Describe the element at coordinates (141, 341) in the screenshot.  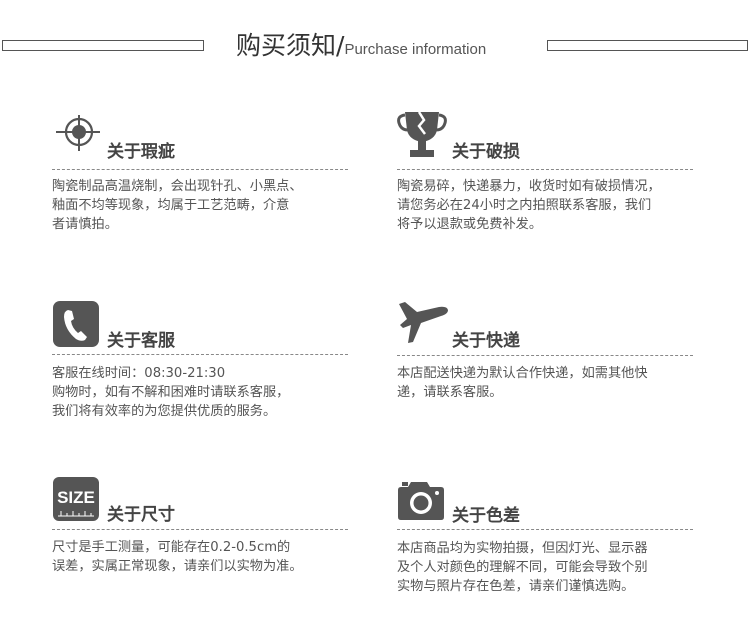
I see `section-title: 关于客服` at that location.